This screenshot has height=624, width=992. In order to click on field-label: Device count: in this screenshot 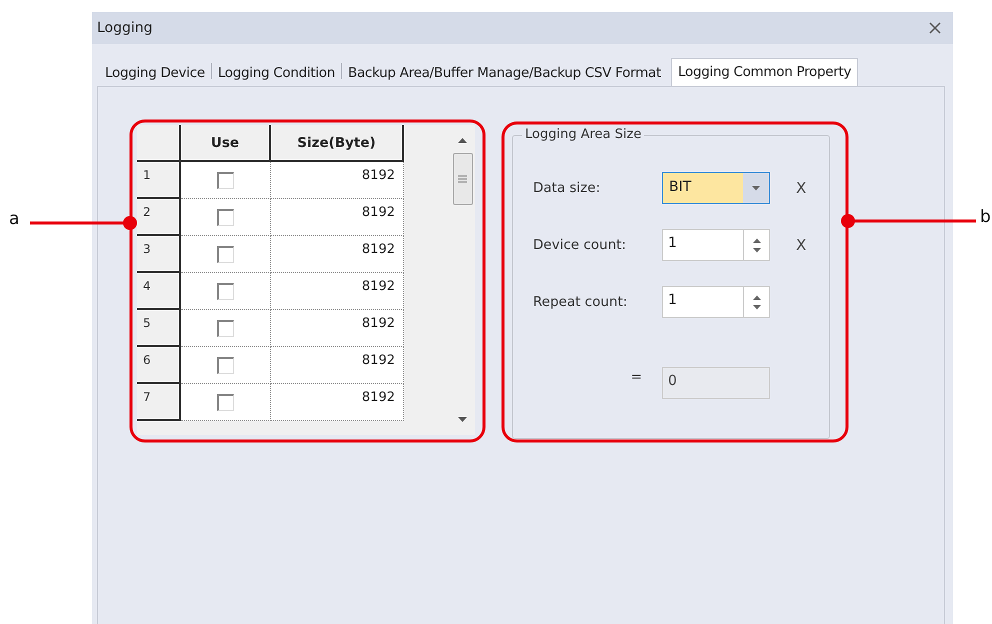, I will do `click(580, 245)`.